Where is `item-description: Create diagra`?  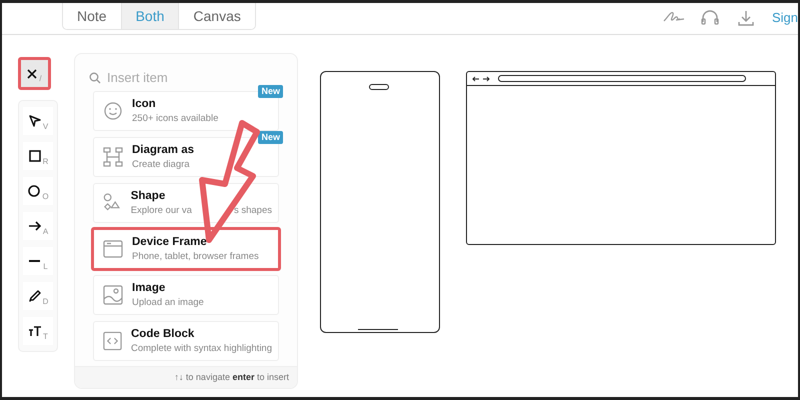
item-description: Create diagra is located at coordinates (161, 164).